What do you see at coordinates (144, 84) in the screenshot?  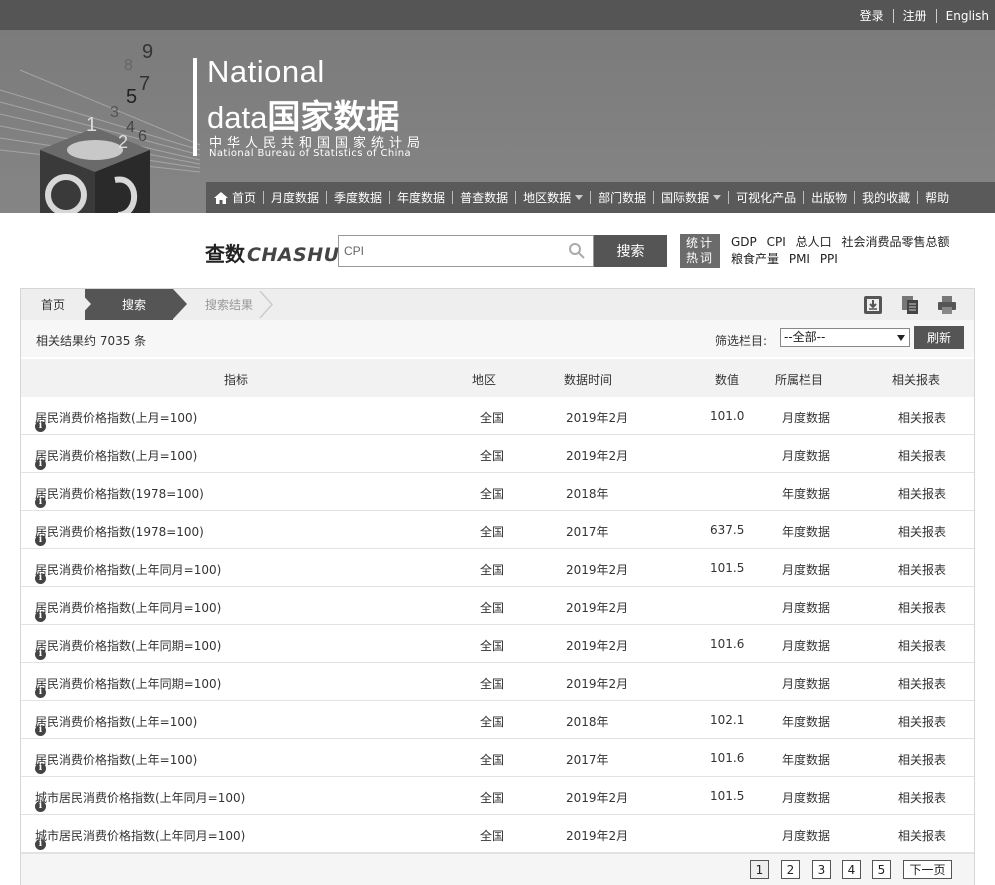 I see `cube-digit: 7` at bounding box center [144, 84].